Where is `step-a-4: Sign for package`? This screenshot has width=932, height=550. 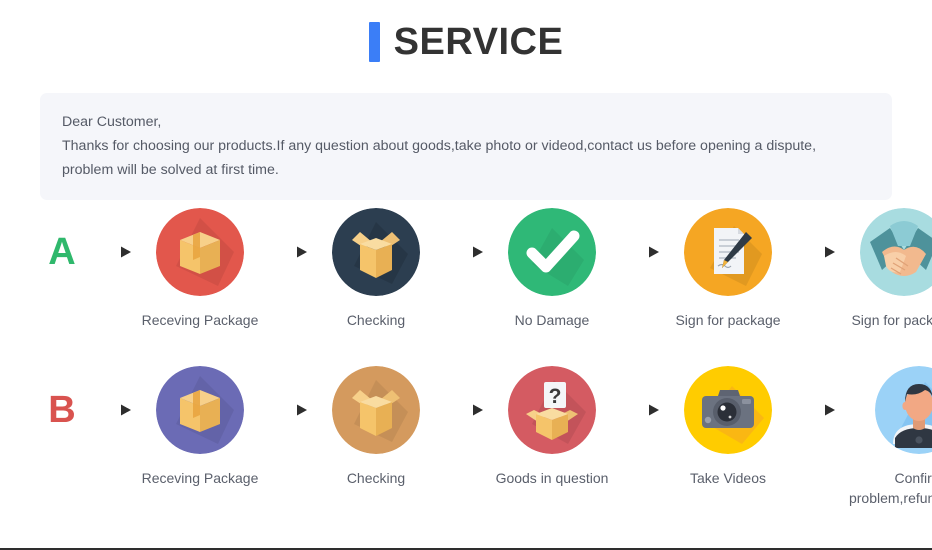 step-a-4: Sign for package is located at coordinates (728, 269).